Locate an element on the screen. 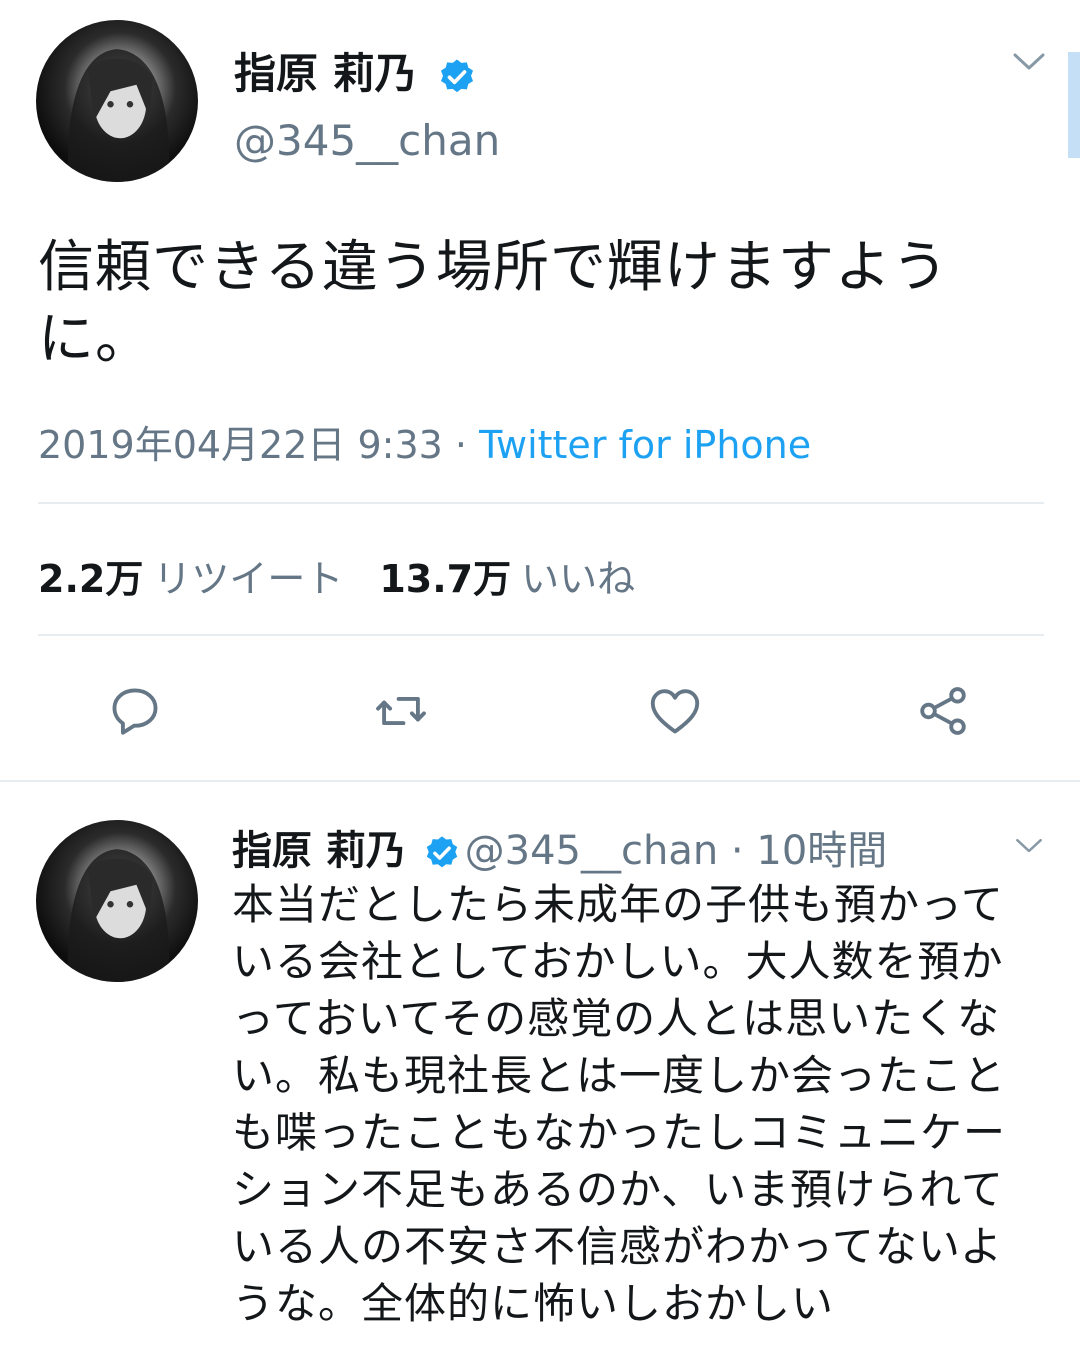  retweet-count: 2.2万 is located at coordinates (90, 579).